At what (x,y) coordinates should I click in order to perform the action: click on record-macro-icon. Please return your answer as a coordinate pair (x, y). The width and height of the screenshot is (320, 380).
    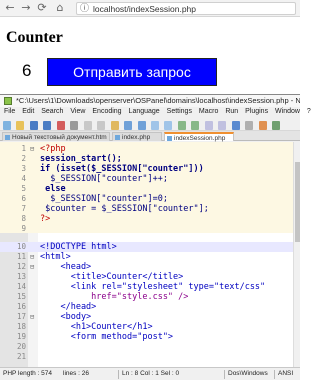
    Looking at the image, I should click on (262, 125).